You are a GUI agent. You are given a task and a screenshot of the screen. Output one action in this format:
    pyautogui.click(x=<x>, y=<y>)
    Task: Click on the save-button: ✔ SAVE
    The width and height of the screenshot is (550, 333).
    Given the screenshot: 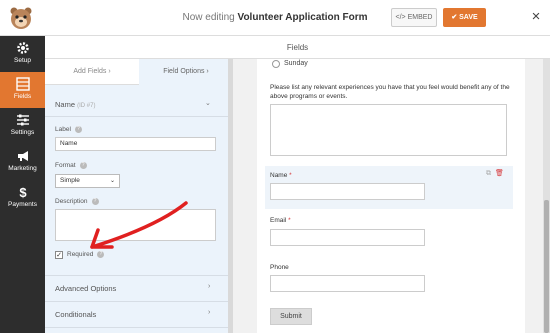 What is the action you would take?
    pyautogui.click(x=464, y=17)
    